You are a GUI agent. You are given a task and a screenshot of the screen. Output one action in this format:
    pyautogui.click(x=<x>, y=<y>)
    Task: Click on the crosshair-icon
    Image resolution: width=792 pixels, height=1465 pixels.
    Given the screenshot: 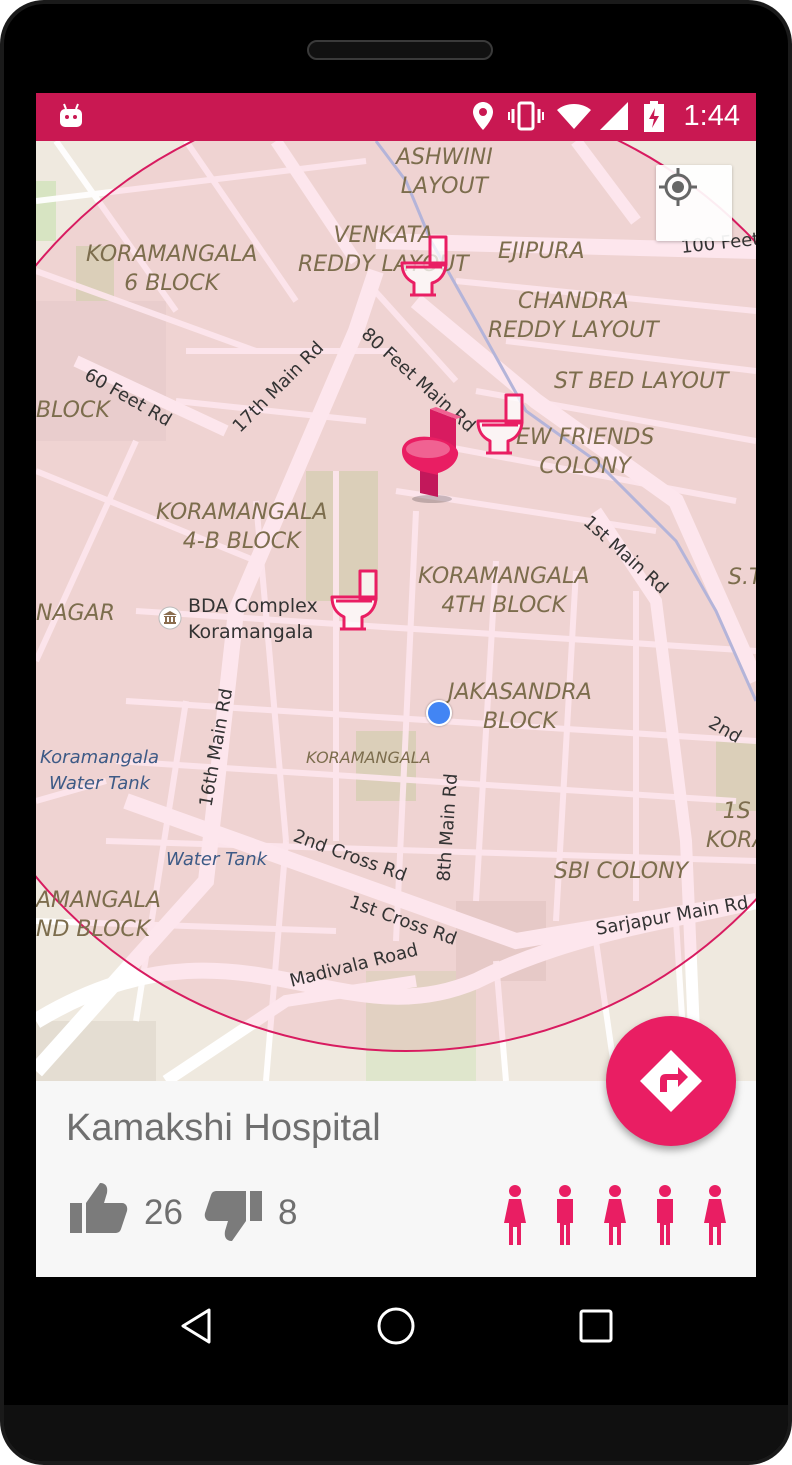 What is the action you would take?
    pyautogui.click(x=678, y=187)
    